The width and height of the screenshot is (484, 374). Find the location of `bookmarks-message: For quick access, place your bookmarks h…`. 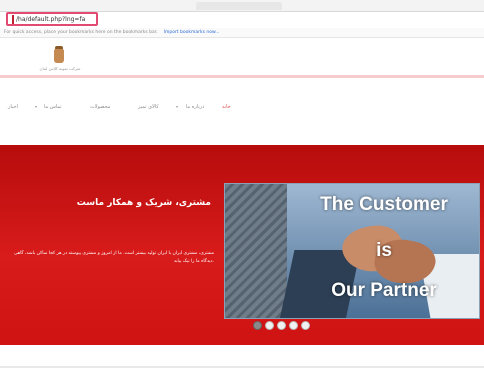

bookmarks-message: For quick access, place your bookmarks h… is located at coordinates (81, 32).